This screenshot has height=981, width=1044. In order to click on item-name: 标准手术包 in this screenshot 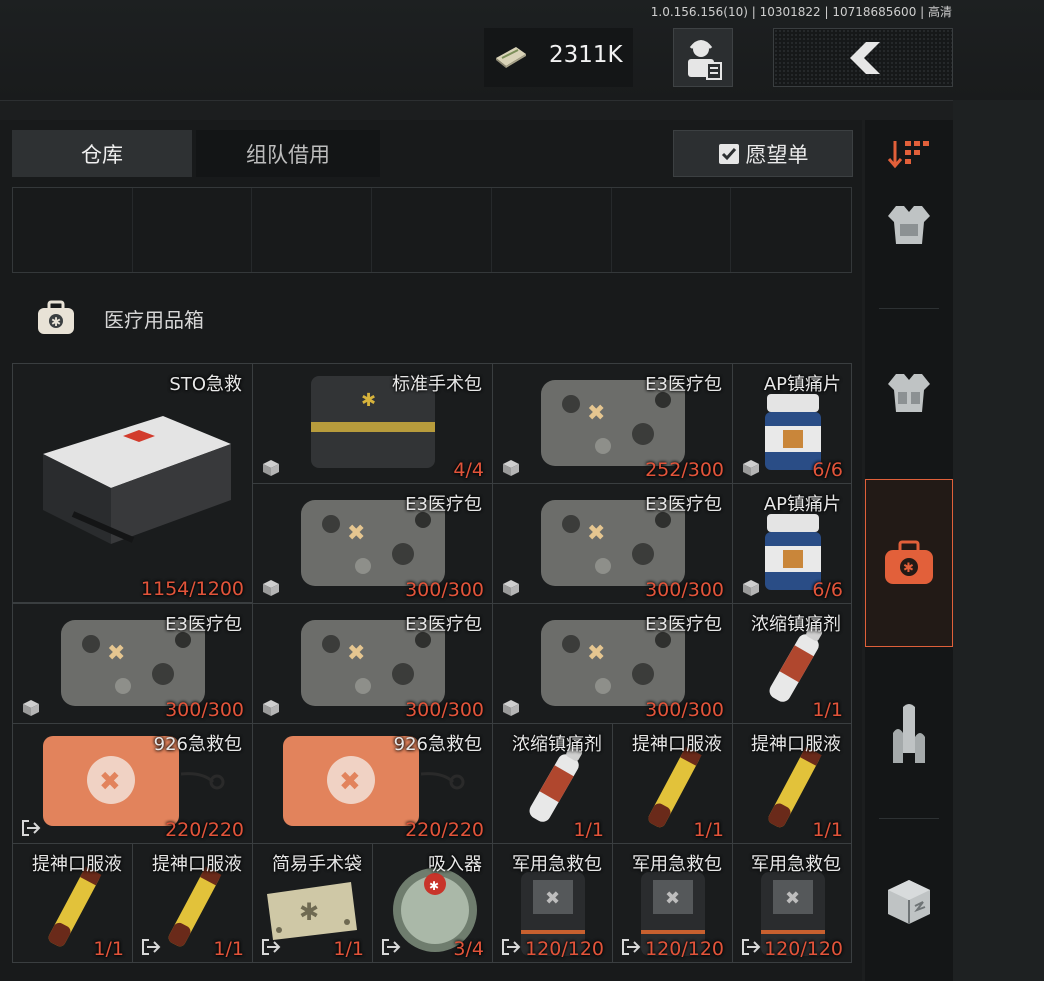, I will do `click(437, 384)`.